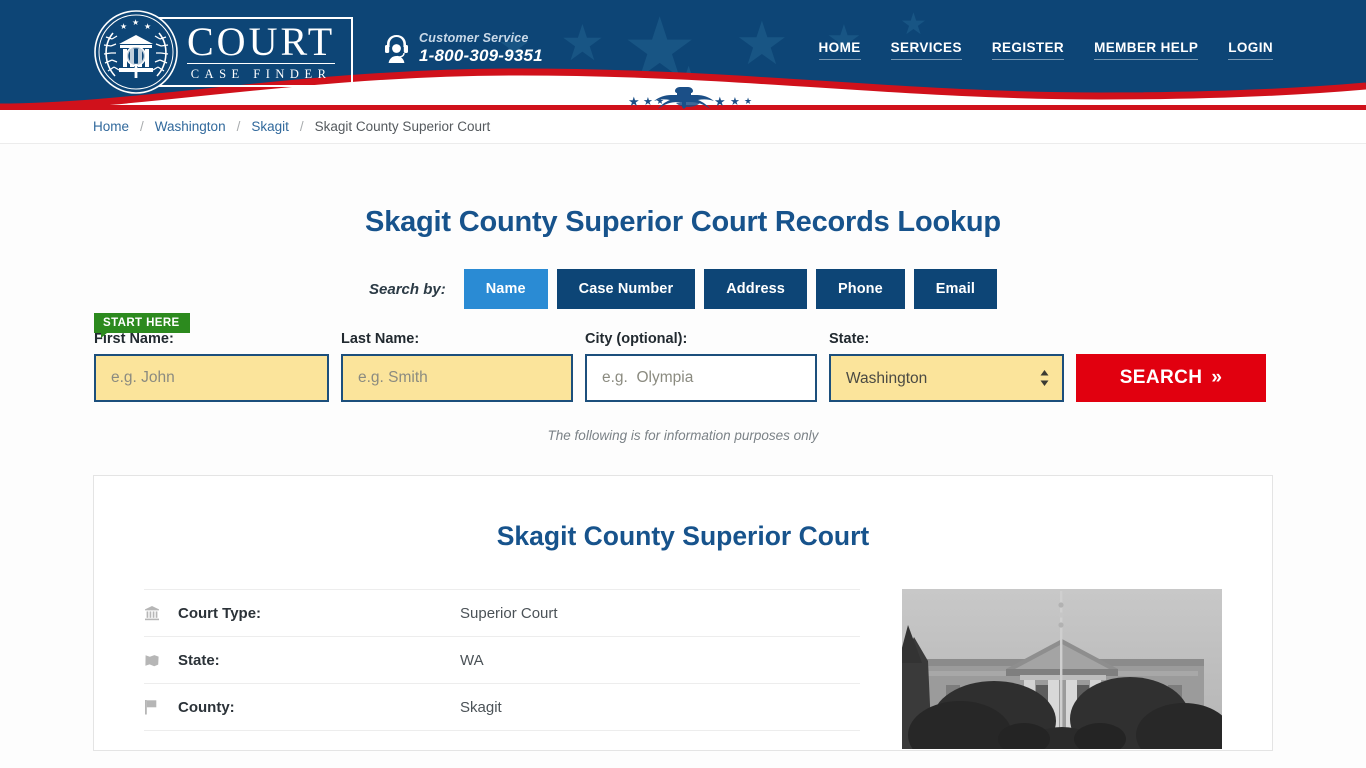 This screenshot has width=1366, height=768. I want to click on detail-value: WA, so click(472, 660).